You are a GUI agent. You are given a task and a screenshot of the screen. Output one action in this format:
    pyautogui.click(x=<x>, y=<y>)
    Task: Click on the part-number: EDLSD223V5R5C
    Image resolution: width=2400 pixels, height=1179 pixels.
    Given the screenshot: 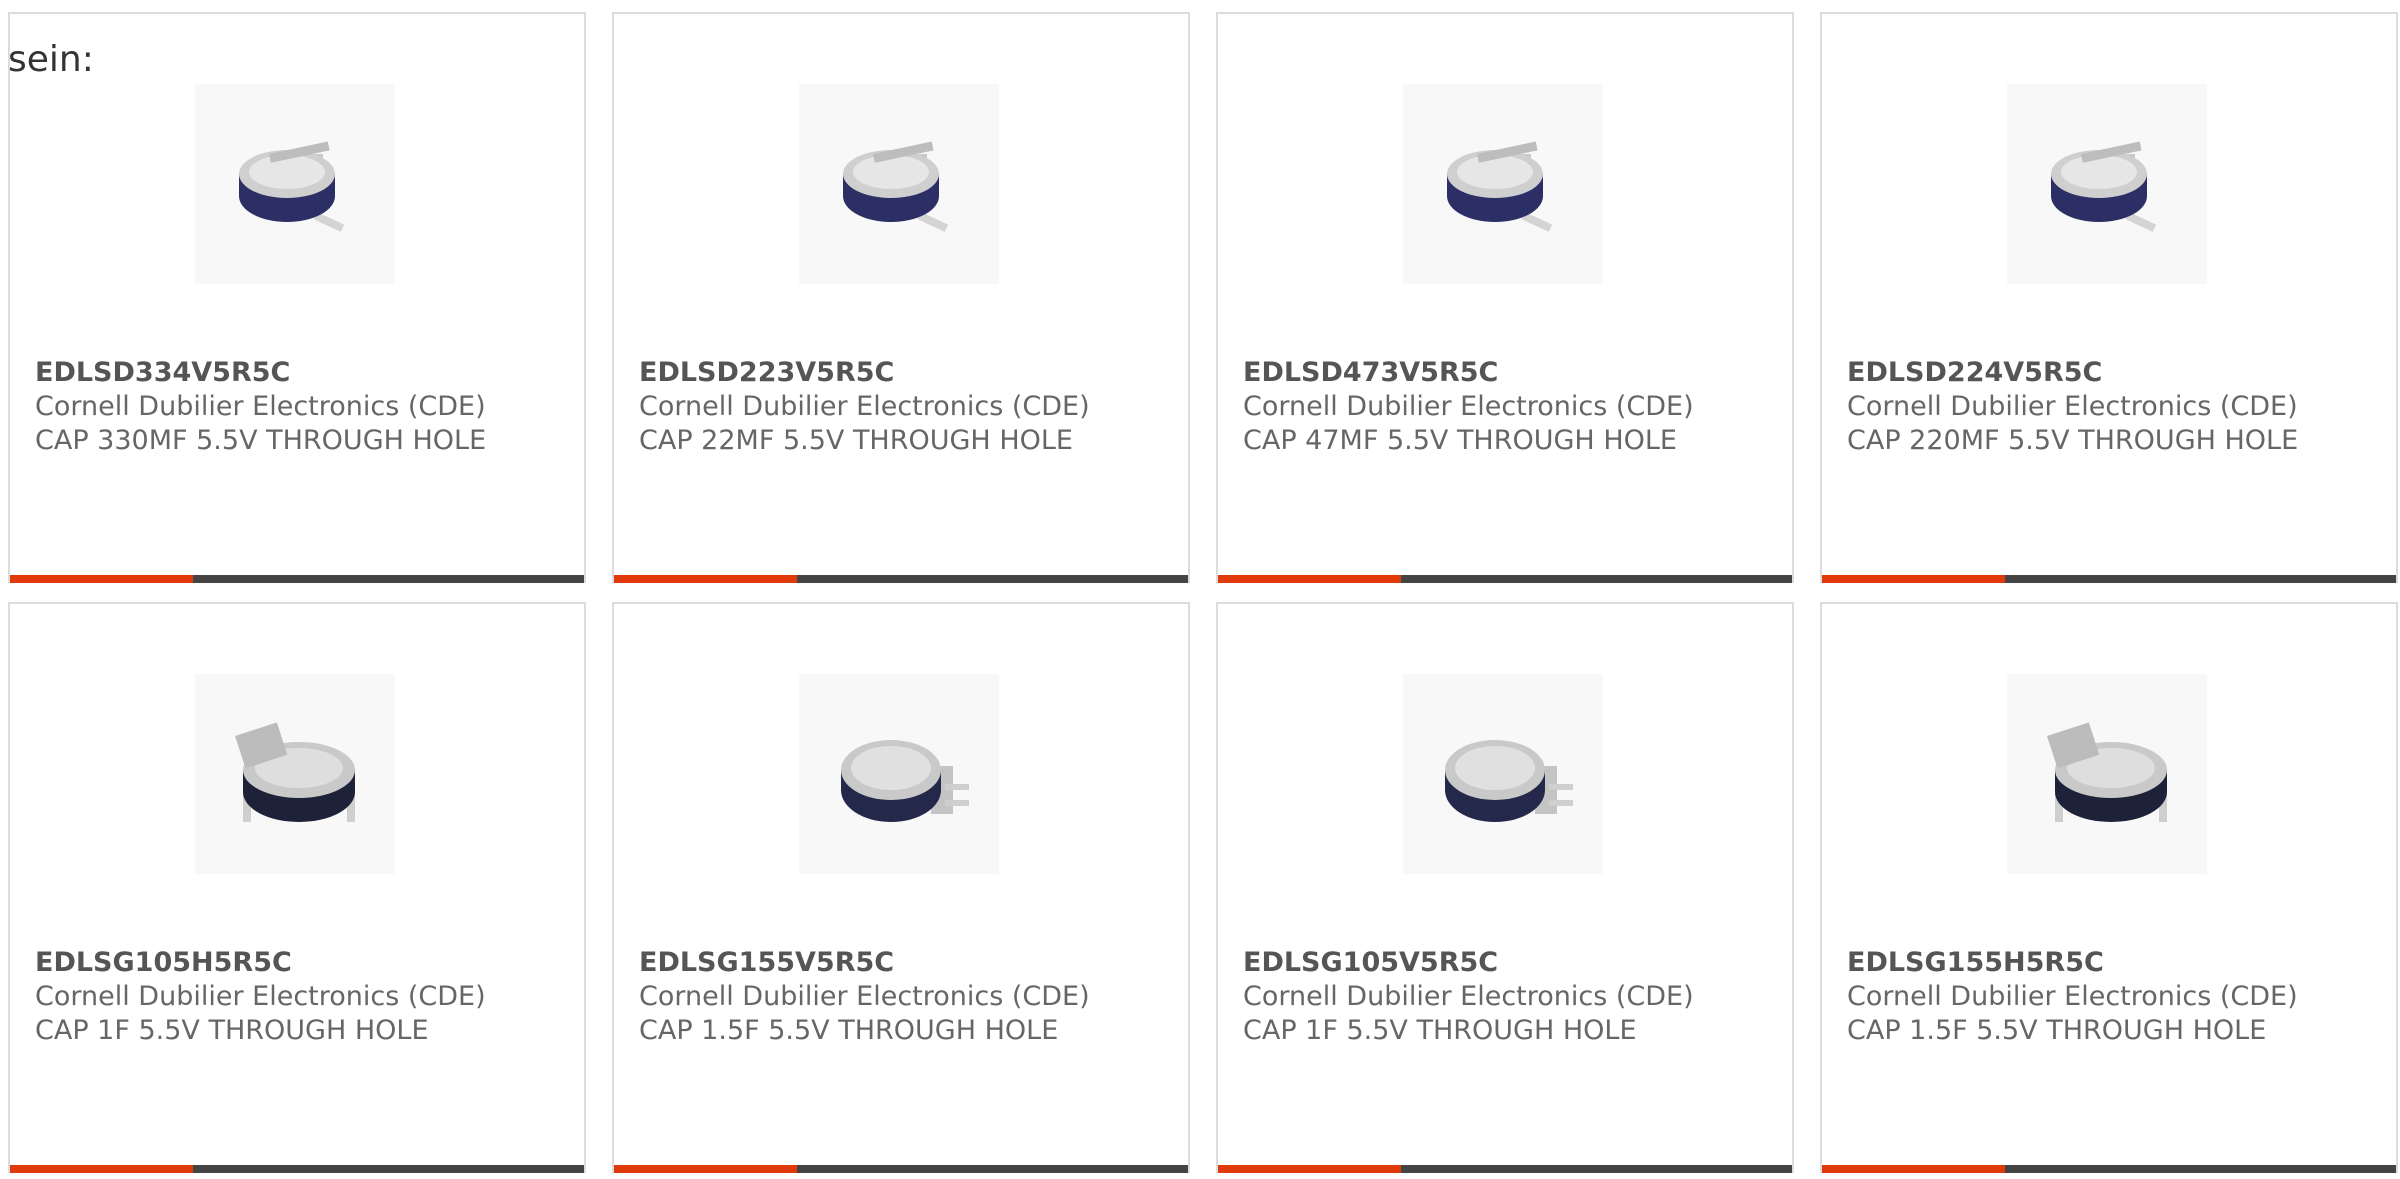 What is the action you would take?
    pyautogui.click(x=766, y=372)
    